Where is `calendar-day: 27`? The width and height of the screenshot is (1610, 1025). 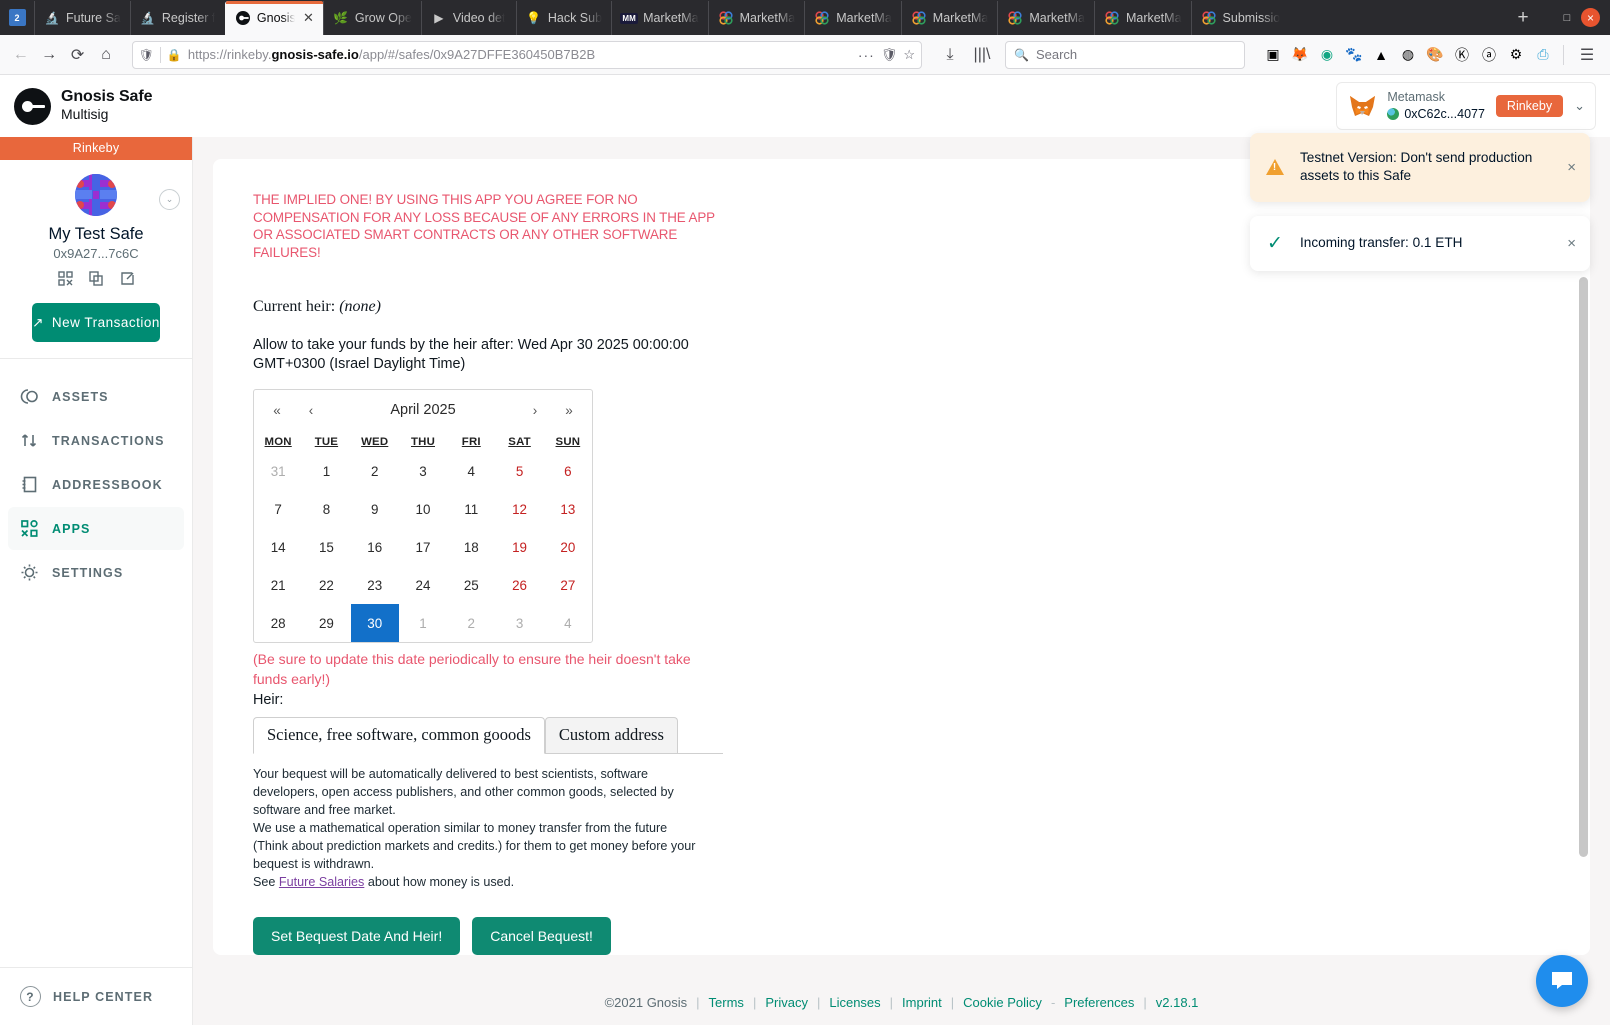
calendar-day: 27 is located at coordinates (568, 585).